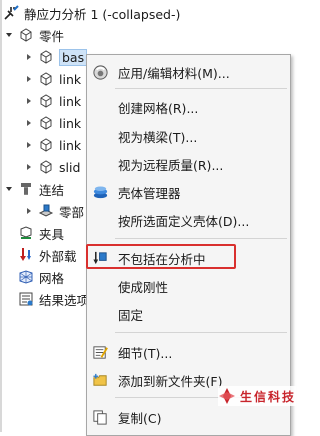  What do you see at coordinates (52, 190) in the screenshot?
I see `tree-connections-label: 连结` at bounding box center [52, 190].